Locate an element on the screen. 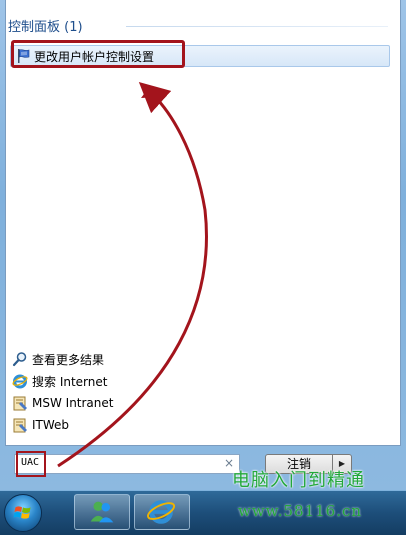 The image size is (406, 535). taskbar-ie-button is located at coordinates (162, 512).